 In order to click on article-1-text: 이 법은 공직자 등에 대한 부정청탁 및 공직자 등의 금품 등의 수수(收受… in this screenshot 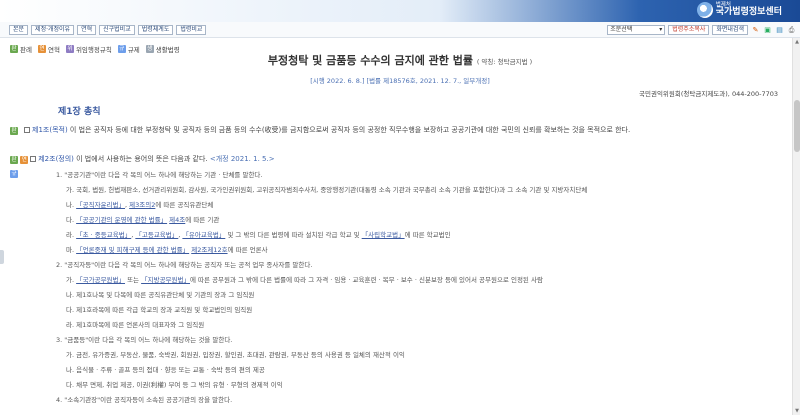, I will do `click(349, 130)`.